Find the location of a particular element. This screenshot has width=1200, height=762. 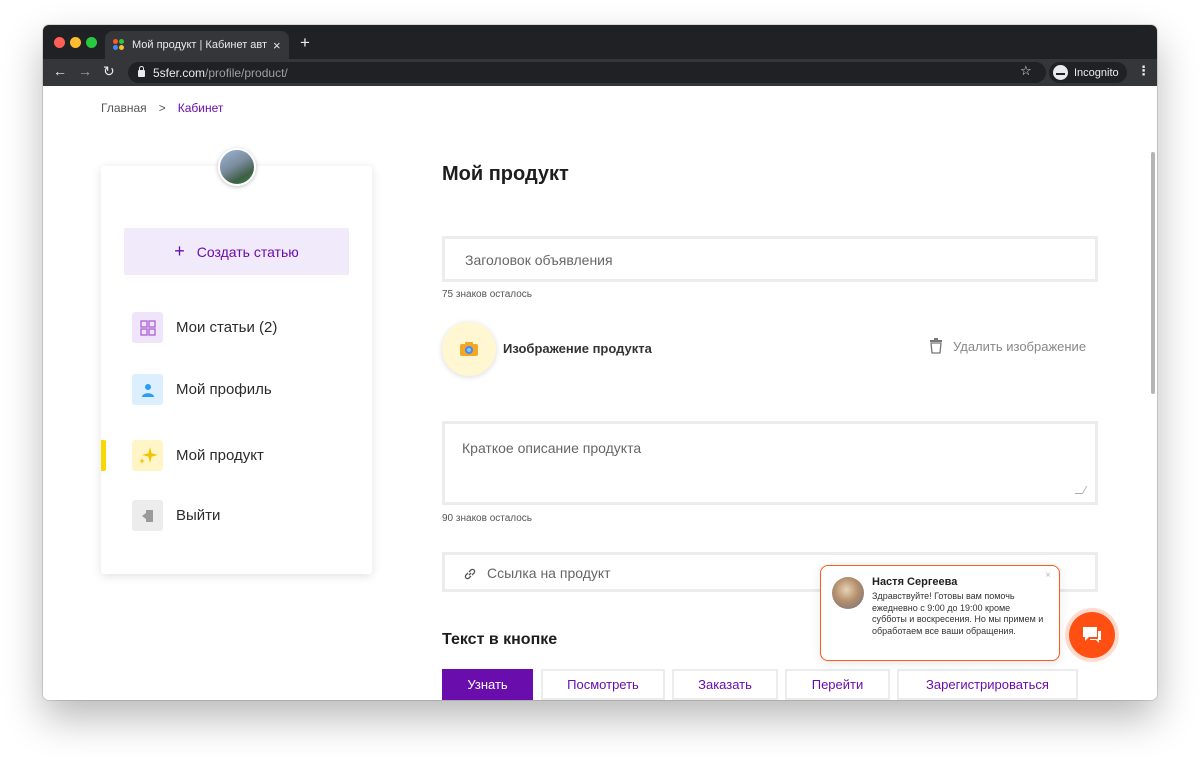

browser-menu-icon: ⋮ is located at coordinates (1143, 71).